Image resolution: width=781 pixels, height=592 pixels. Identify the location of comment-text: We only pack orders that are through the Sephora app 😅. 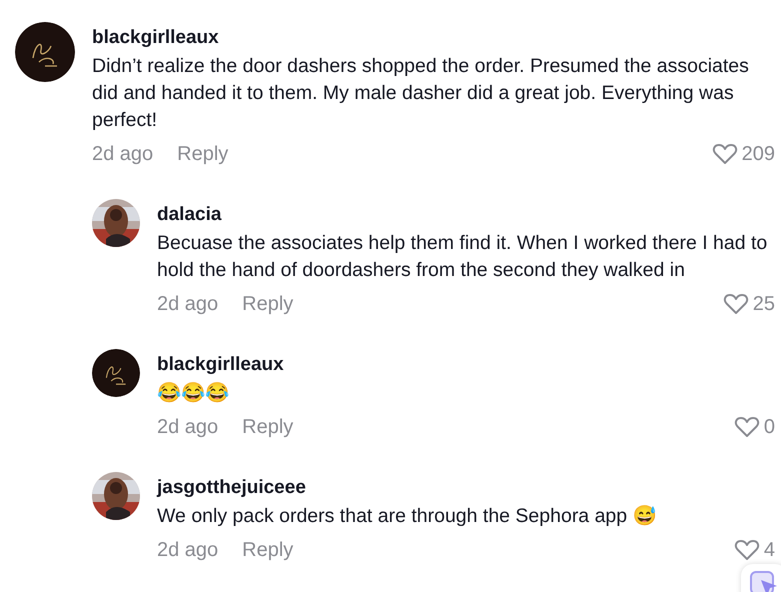
(407, 516).